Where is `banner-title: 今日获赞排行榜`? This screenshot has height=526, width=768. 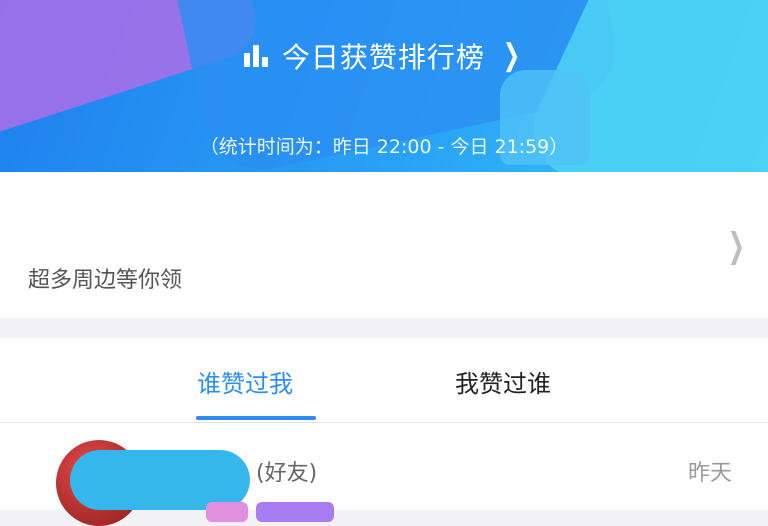 banner-title: 今日获赞排行榜 is located at coordinates (383, 57).